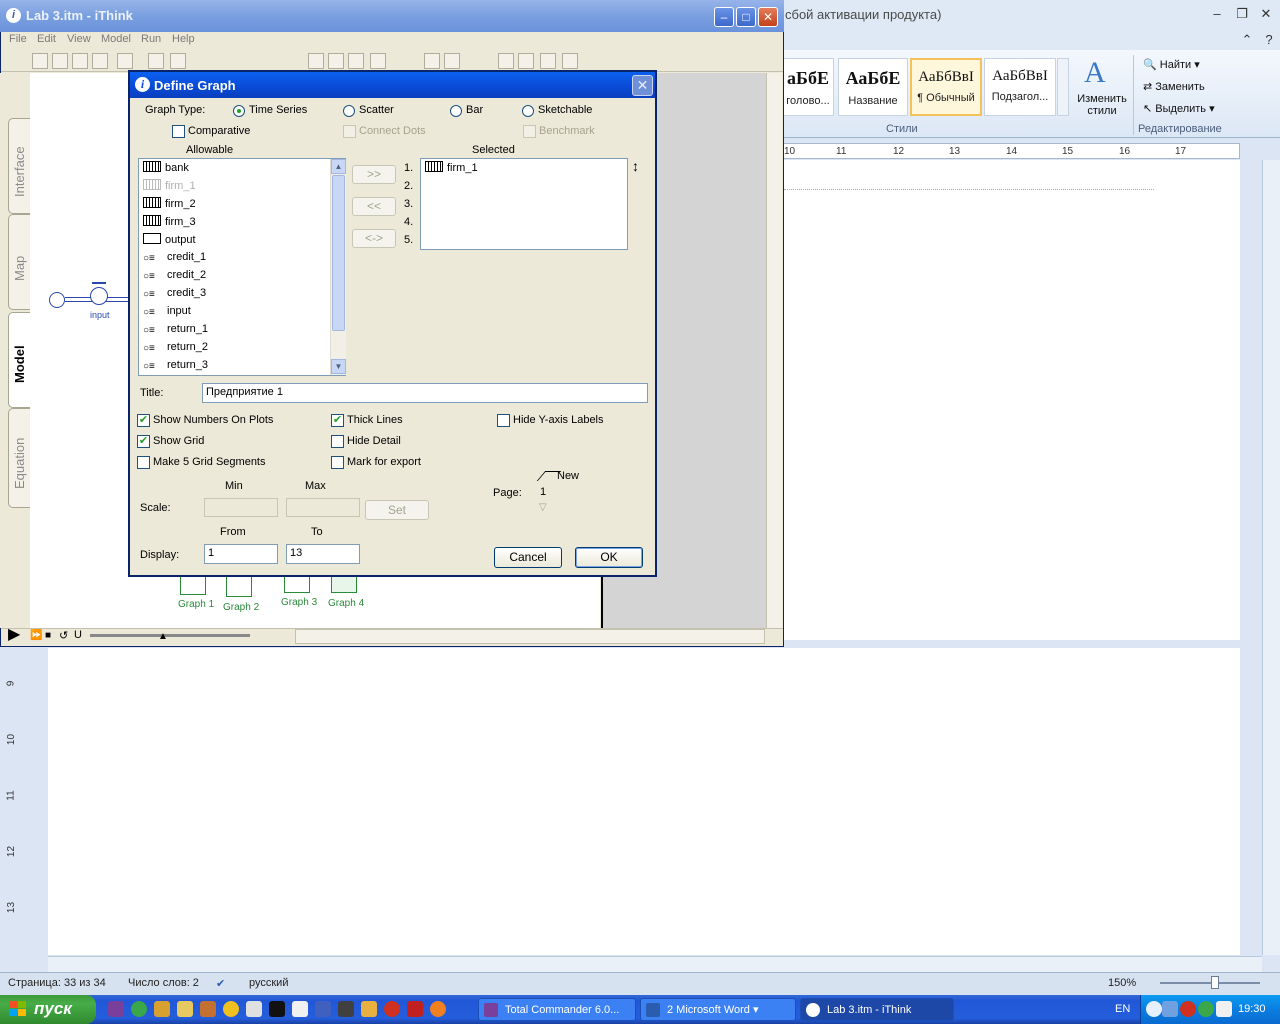 This screenshot has width=1280, height=1024. Describe the element at coordinates (116, 39) in the screenshot. I see `menu-model: Model` at that location.